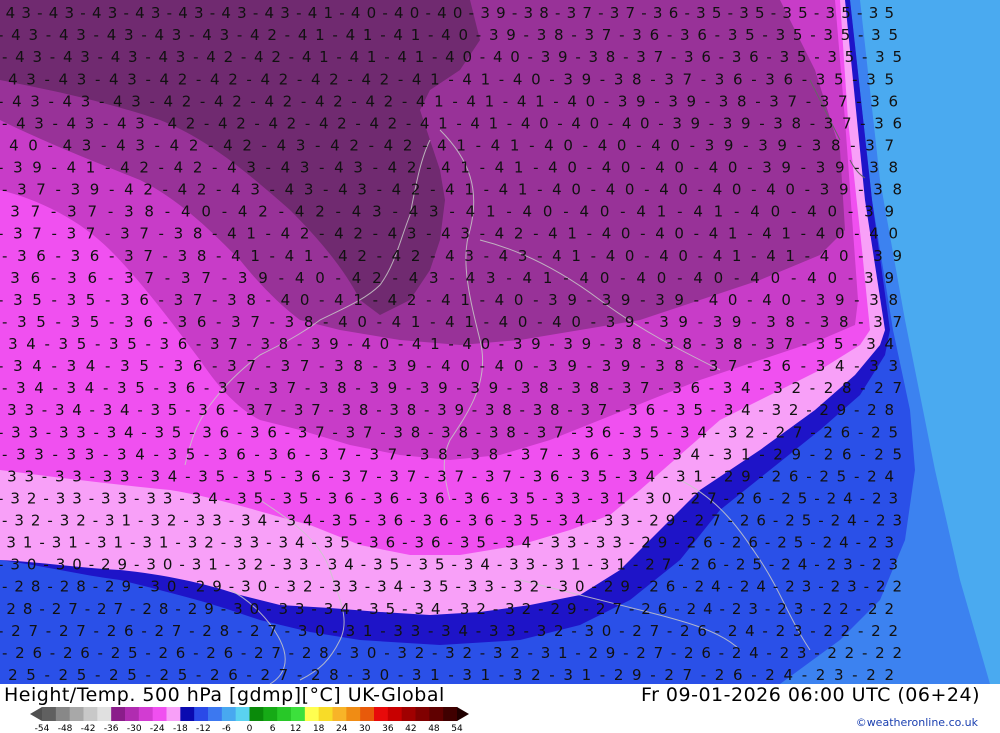 The width and height of the screenshot is (1000, 733). I want to click on scale-tick-label: 54, so click(457, 728).